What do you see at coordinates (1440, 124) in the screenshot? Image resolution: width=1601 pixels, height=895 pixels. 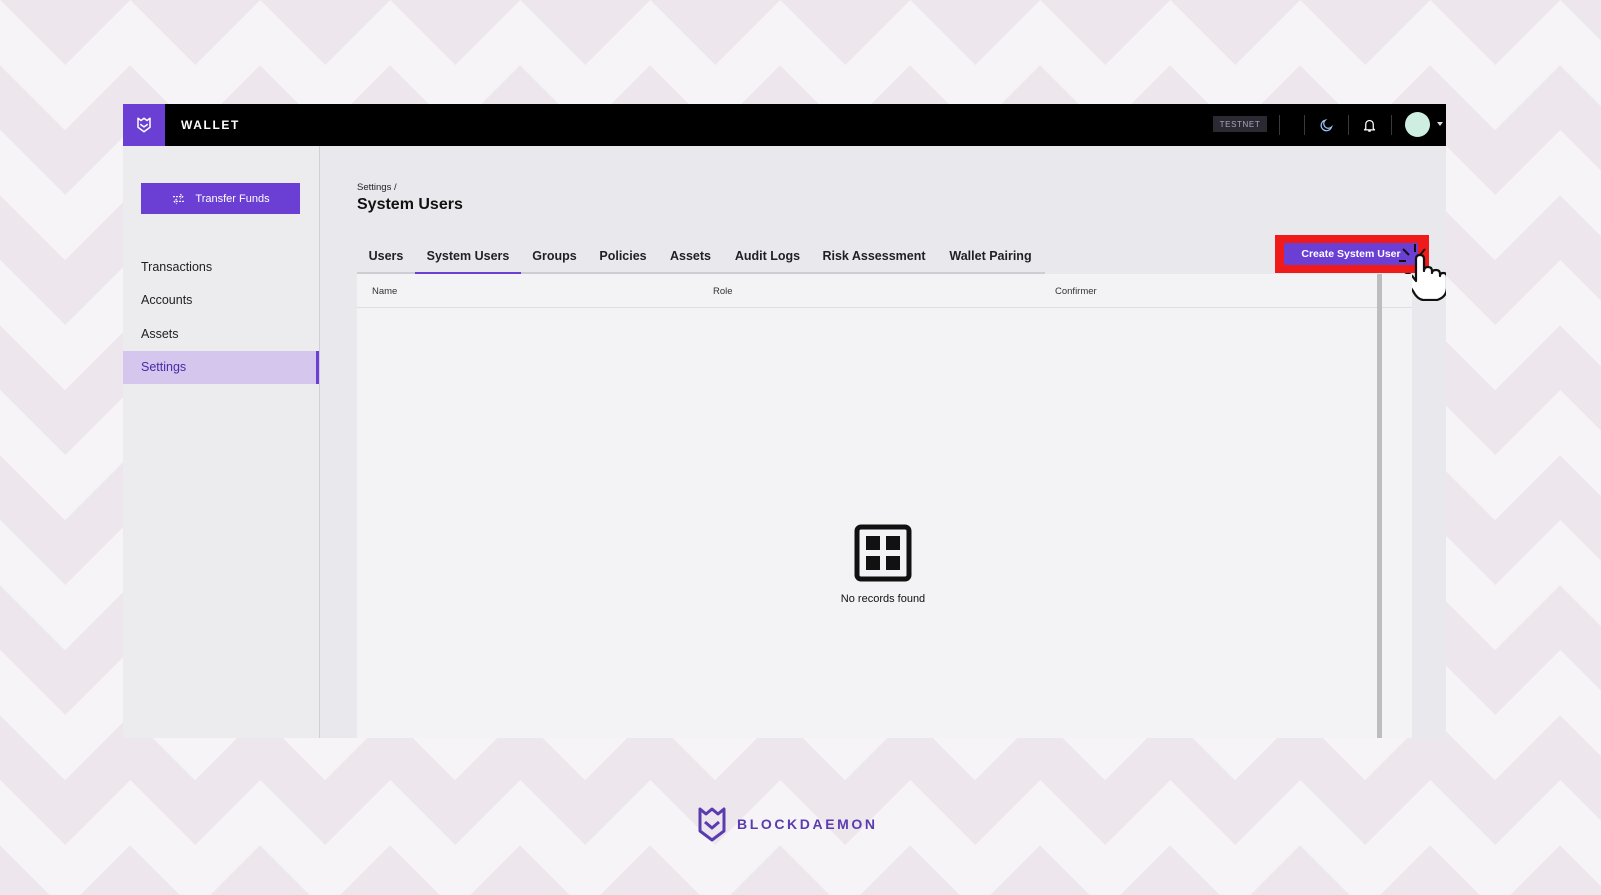 I see `chevron-down-icon` at bounding box center [1440, 124].